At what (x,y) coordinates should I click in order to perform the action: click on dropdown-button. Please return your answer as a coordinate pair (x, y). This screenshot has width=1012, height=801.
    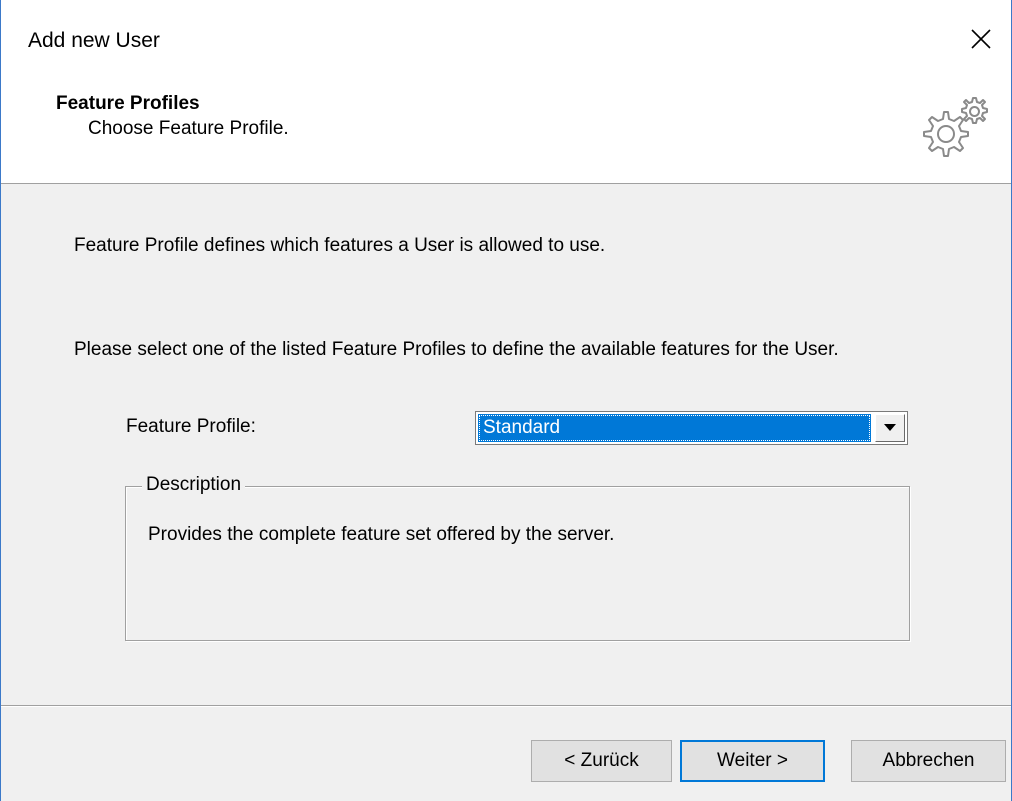
    Looking at the image, I should click on (890, 428).